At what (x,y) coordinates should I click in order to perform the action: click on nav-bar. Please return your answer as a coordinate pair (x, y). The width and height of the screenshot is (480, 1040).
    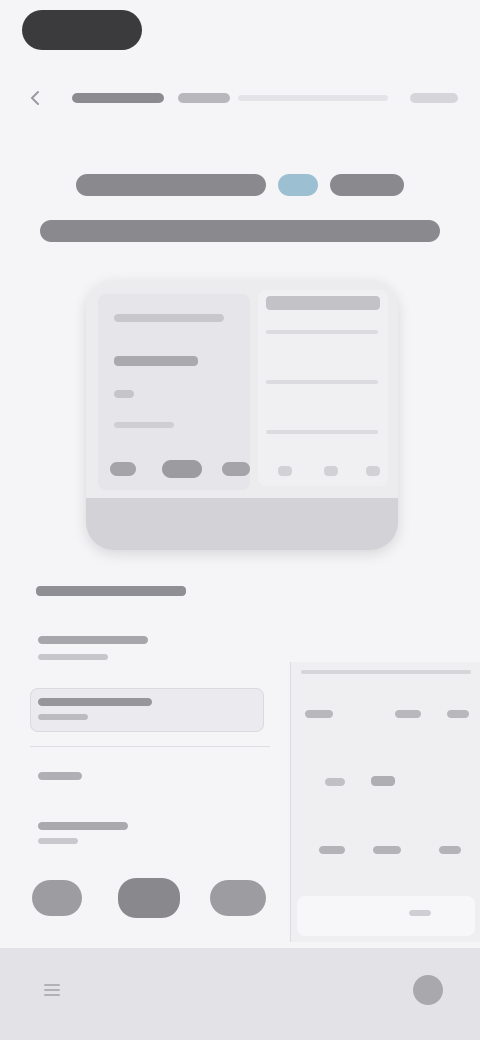
    Looking at the image, I should click on (240, 98).